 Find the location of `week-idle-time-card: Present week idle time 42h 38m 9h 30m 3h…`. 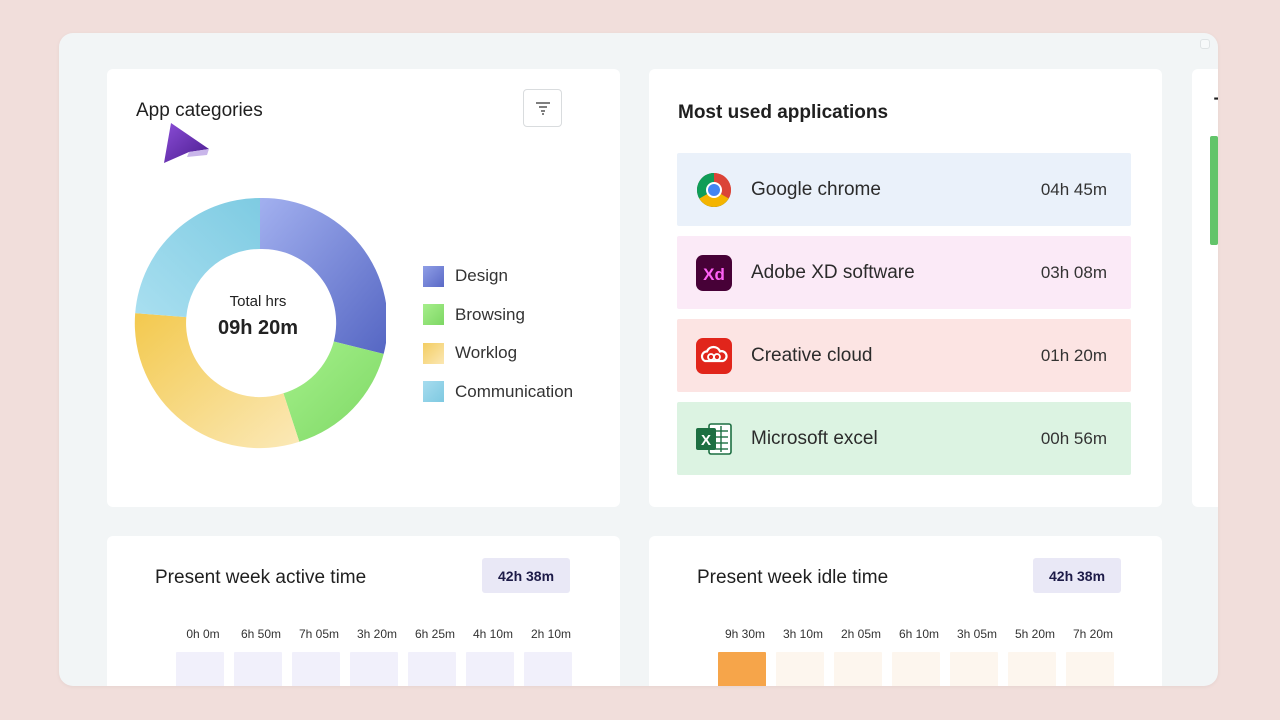

week-idle-time-card: Present week idle time 42h 38m 9h 30m 3h… is located at coordinates (905, 611).